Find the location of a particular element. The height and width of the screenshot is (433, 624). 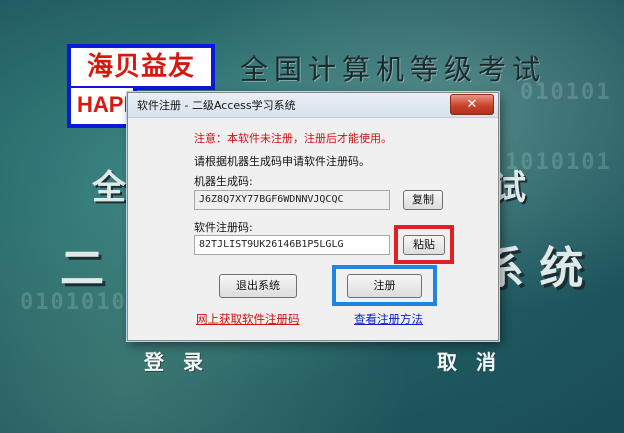

close-button: ✕ is located at coordinates (472, 104).